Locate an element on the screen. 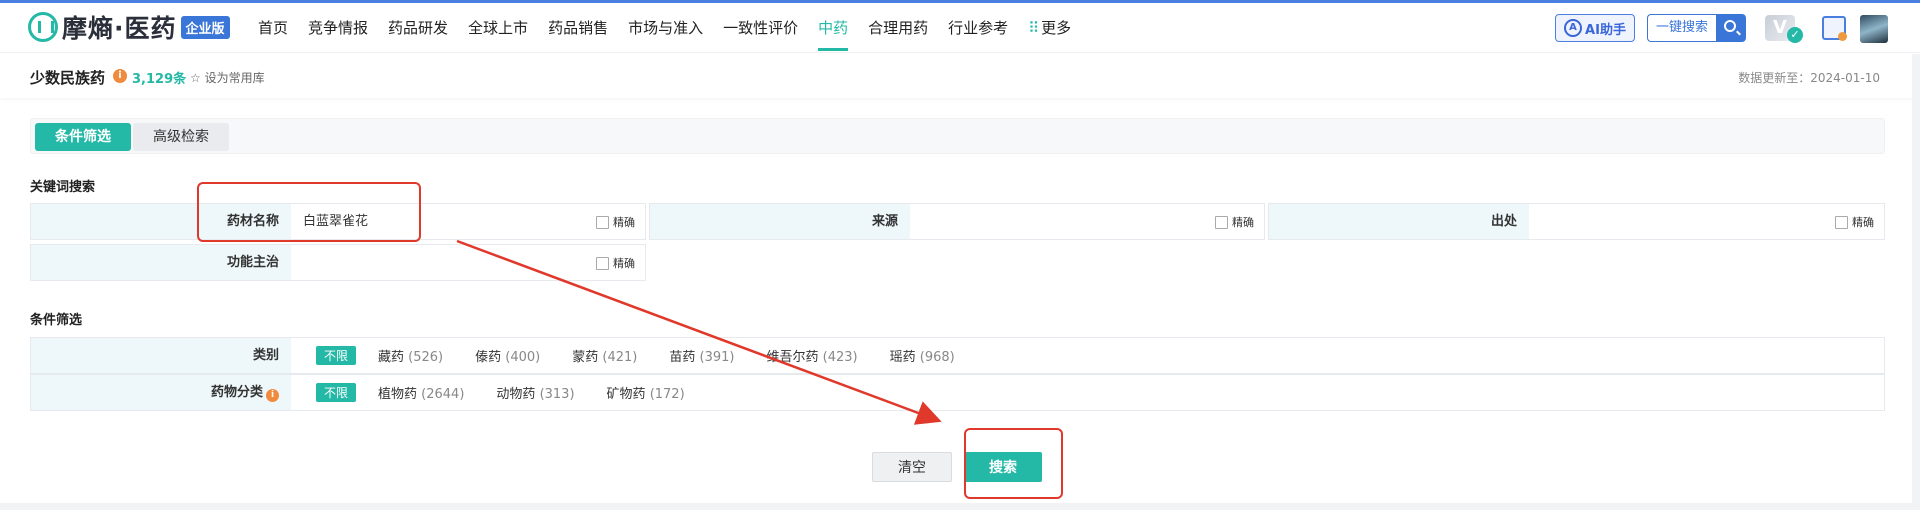 The height and width of the screenshot is (510, 1920). record-count: 3,129条 is located at coordinates (159, 79).